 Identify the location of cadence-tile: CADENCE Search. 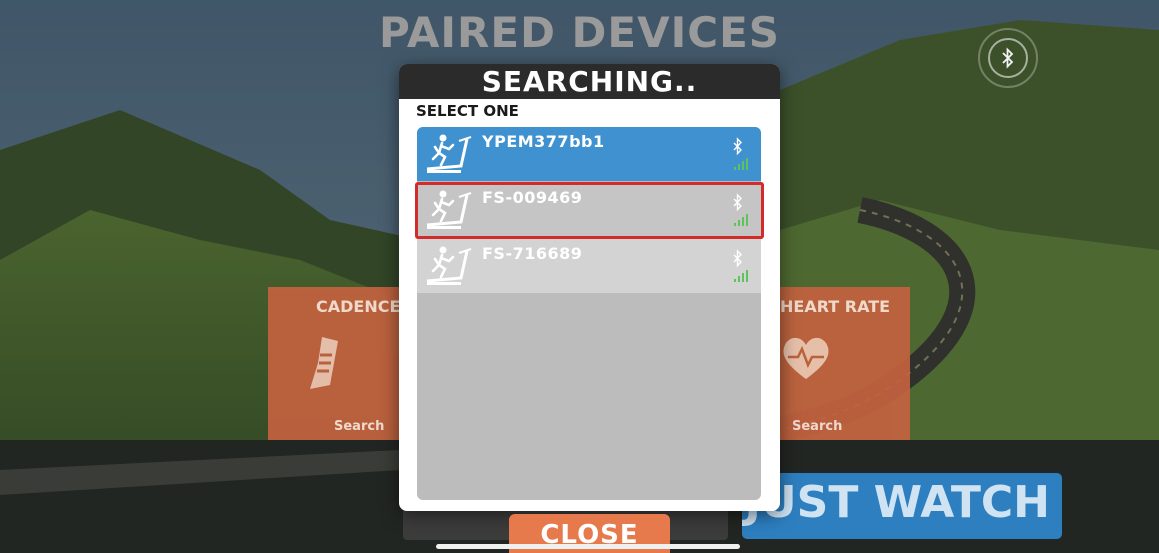
(334, 363).